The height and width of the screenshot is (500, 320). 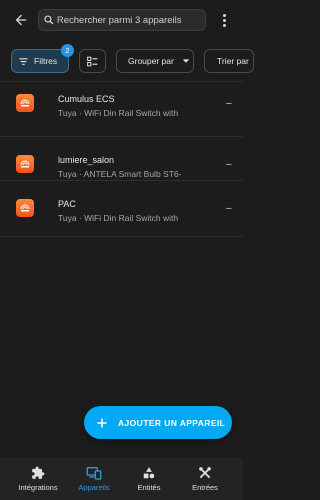 I want to click on group-by-label: Grouper par, so click(x=151, y=61).